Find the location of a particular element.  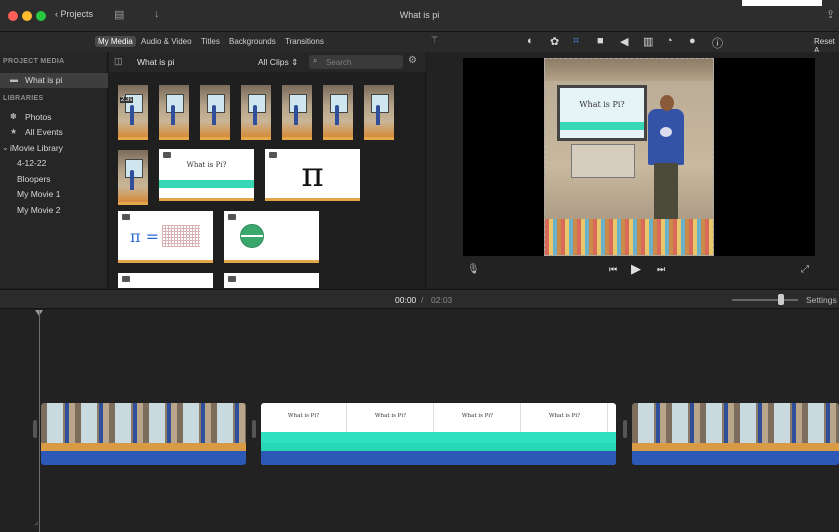

tab-my-media: My Media is located at coordinates (115, 41).